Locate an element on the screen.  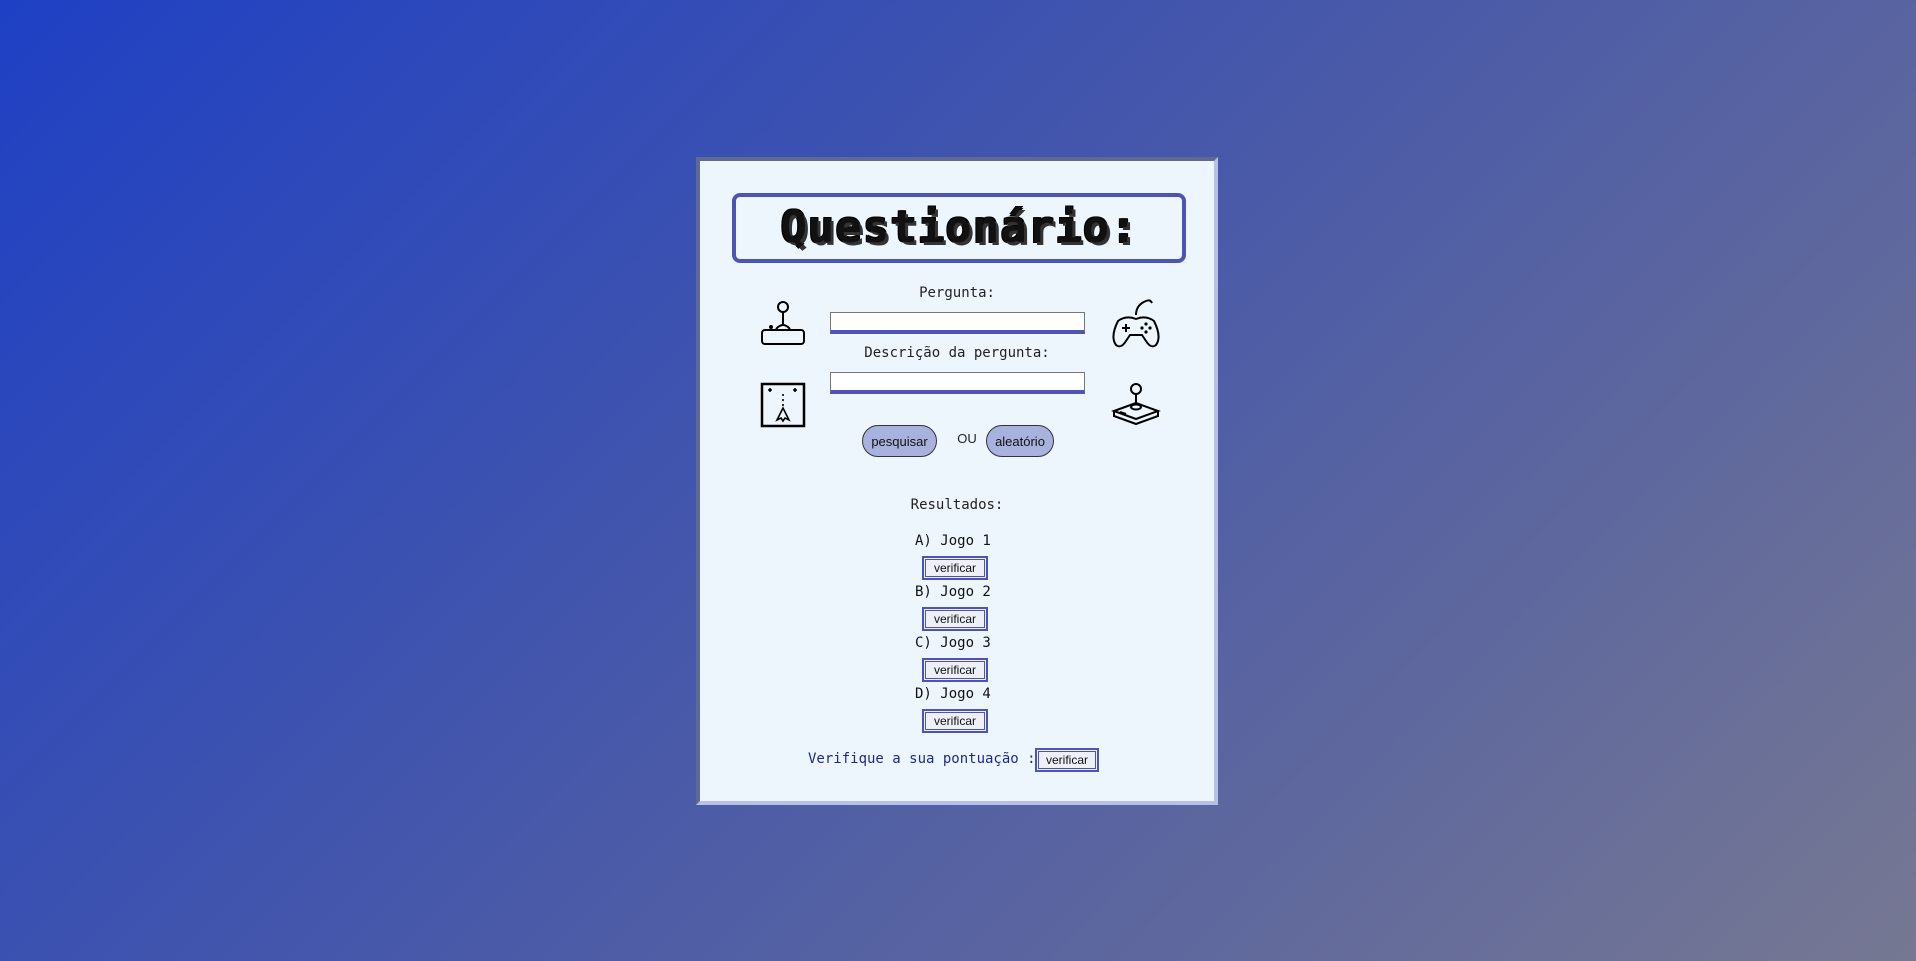
question-input is located at coordinates (957, 323).